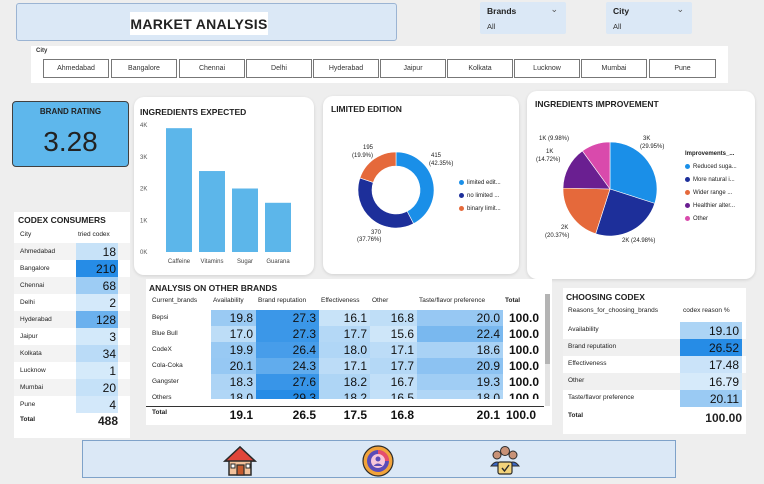  What do you see at coordinates (233, 350) in the screenshot?
I see `value-cell: 19.9` at bounding box center [233, 350].